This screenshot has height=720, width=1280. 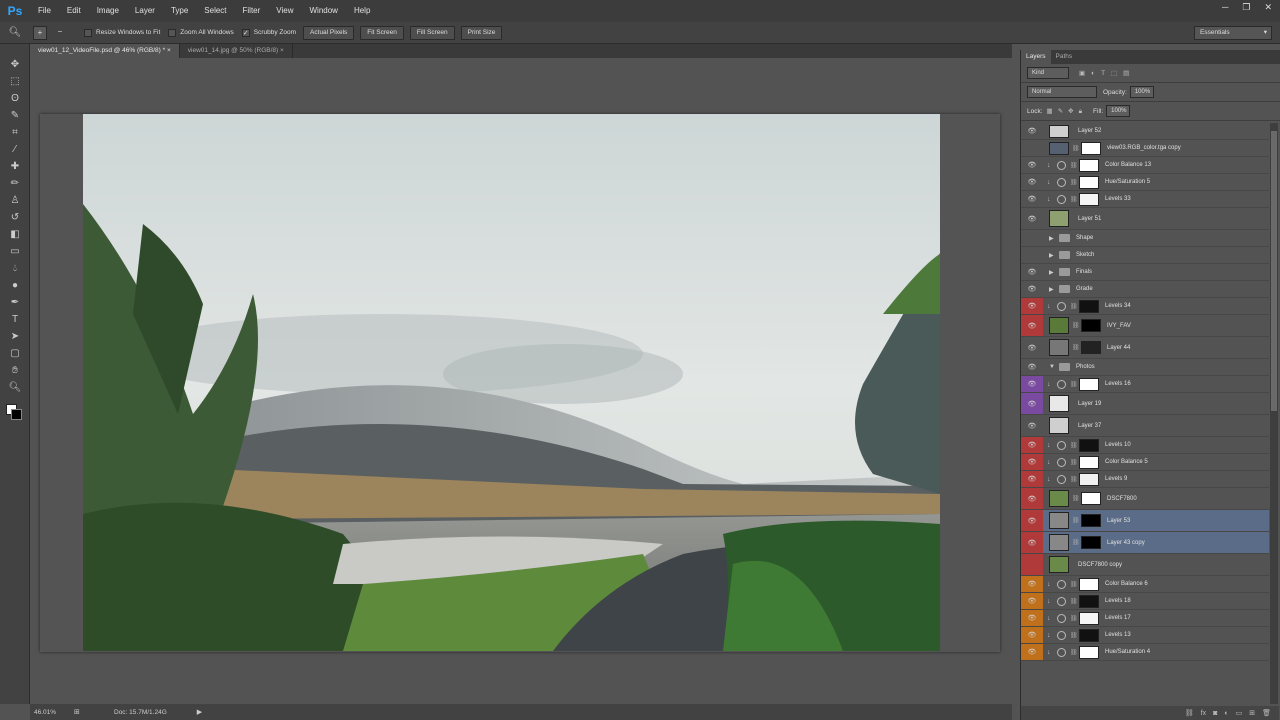 What do you see at coordinates (94, 712) in the screenshot?
I see `export-icon: ⊞` at bounding box center [94, 712].